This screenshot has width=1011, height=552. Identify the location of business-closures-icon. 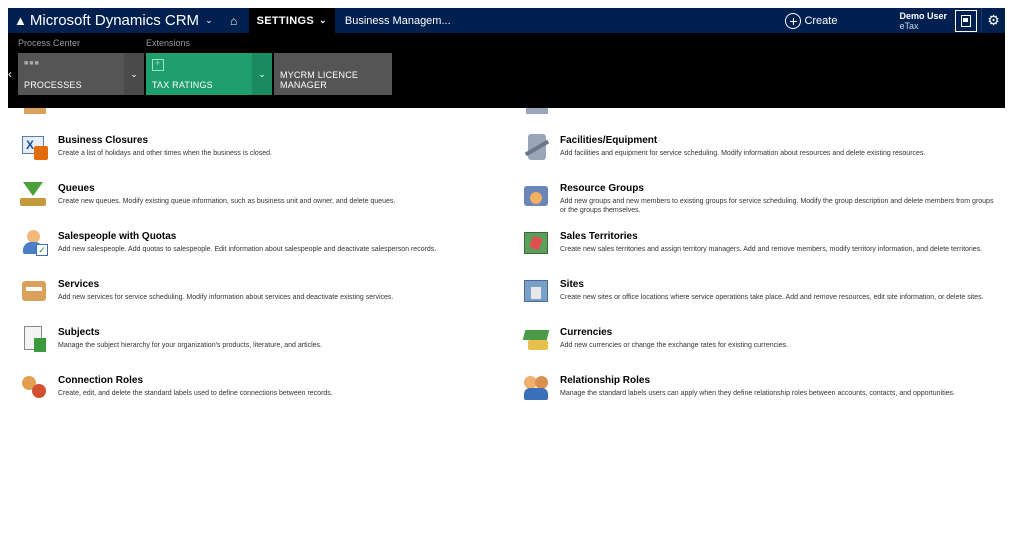
(35, 148).